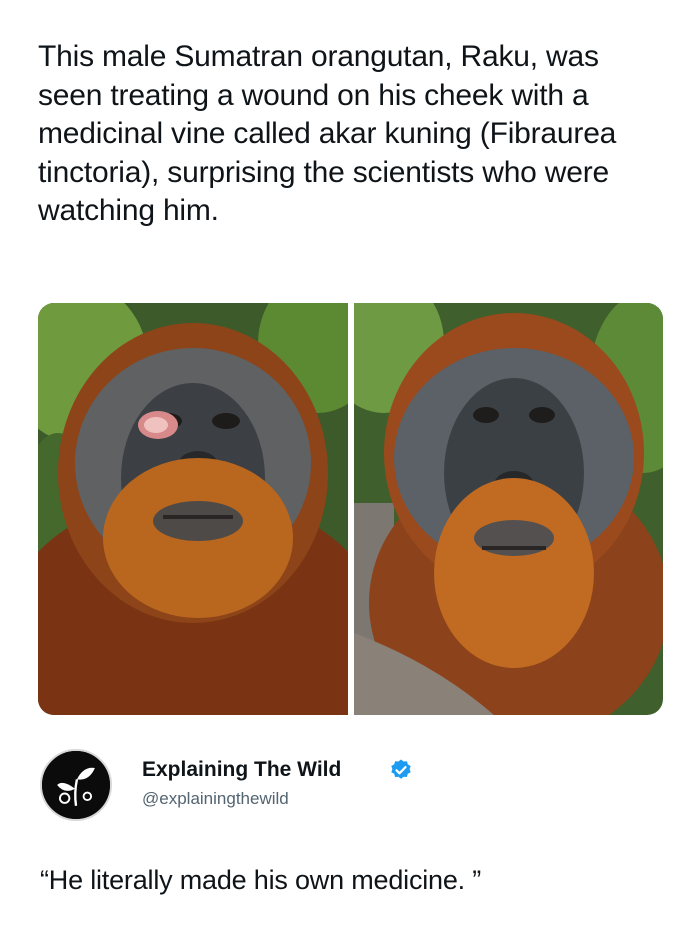 Image resolution: width=700 pixels, height=933 pixels. I want to click on plant-logo-icon, so click(76, 785).